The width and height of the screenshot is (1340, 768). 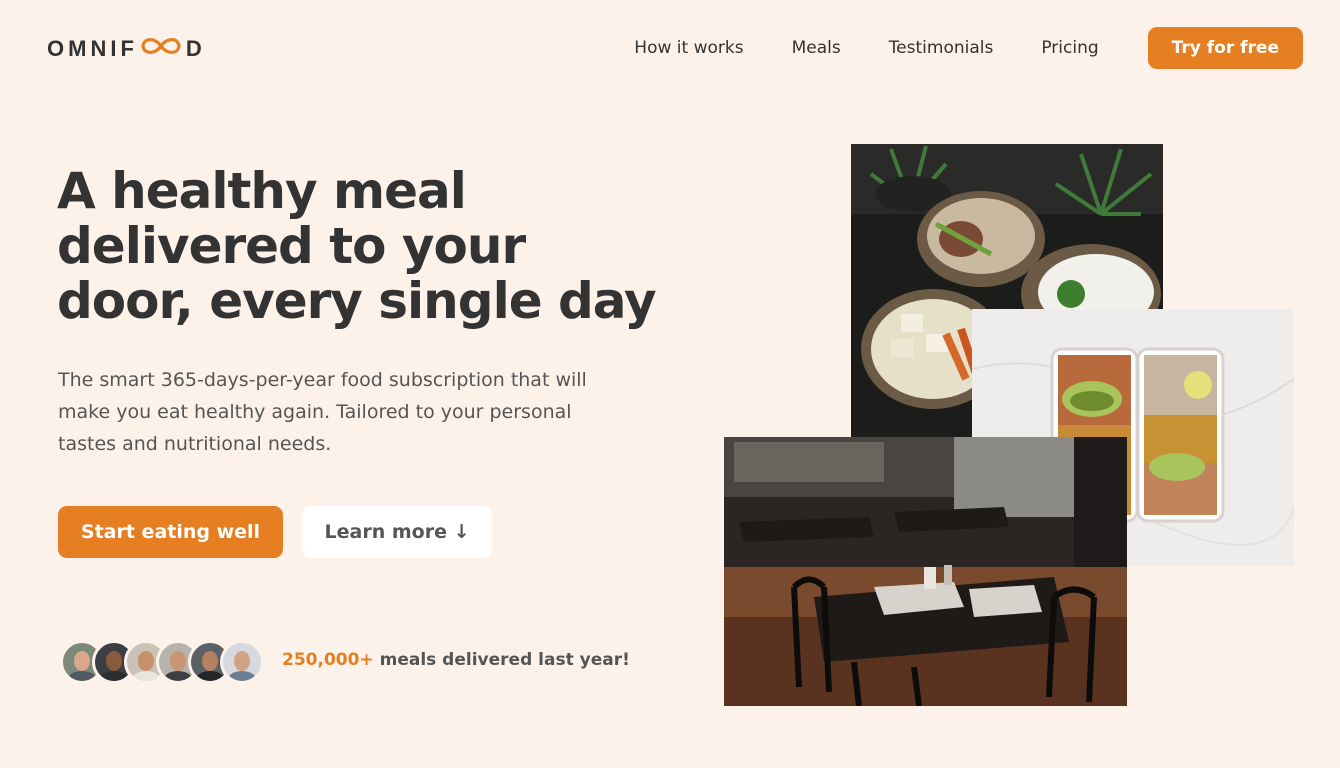 I want to click on start-eating-well-button: Start eating well, so click(x=170, y=532).